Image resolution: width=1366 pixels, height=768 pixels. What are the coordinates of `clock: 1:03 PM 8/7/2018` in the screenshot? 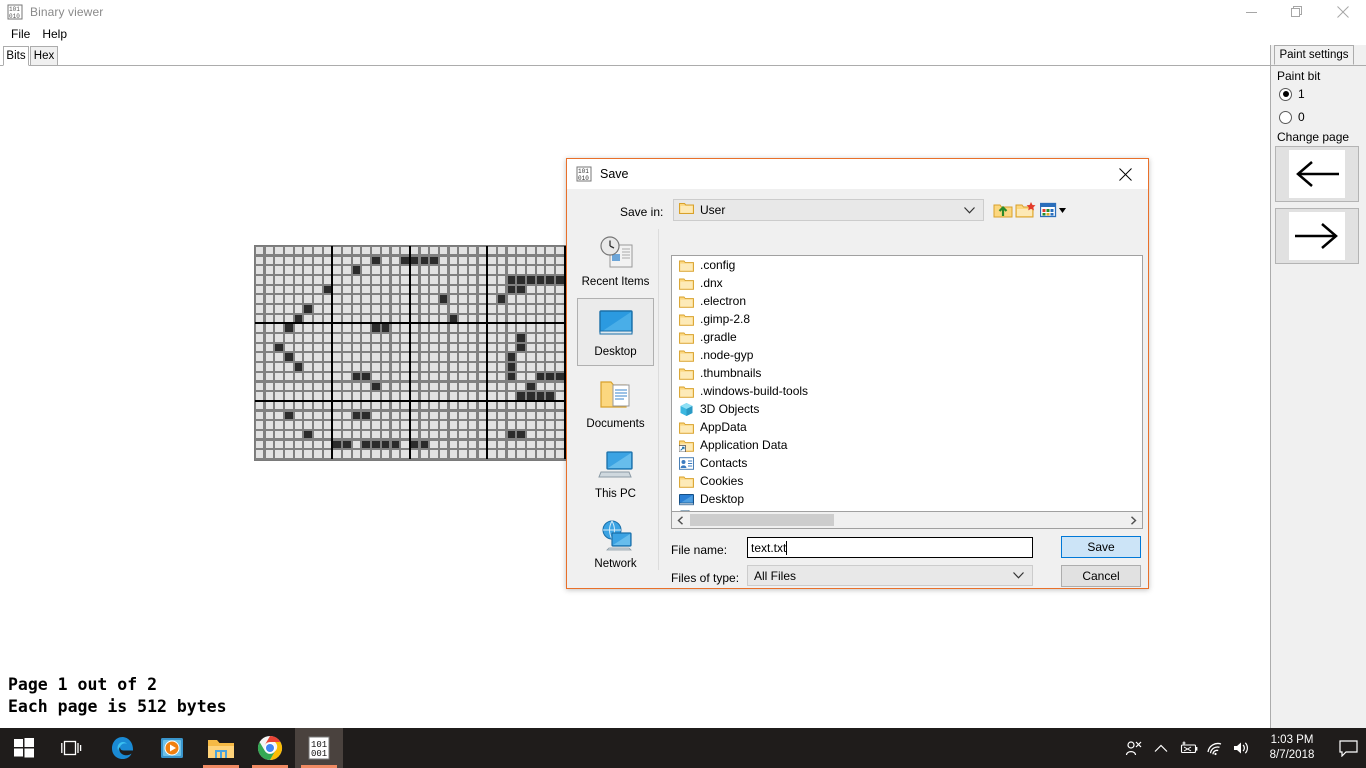 It's located at (1292, 748).